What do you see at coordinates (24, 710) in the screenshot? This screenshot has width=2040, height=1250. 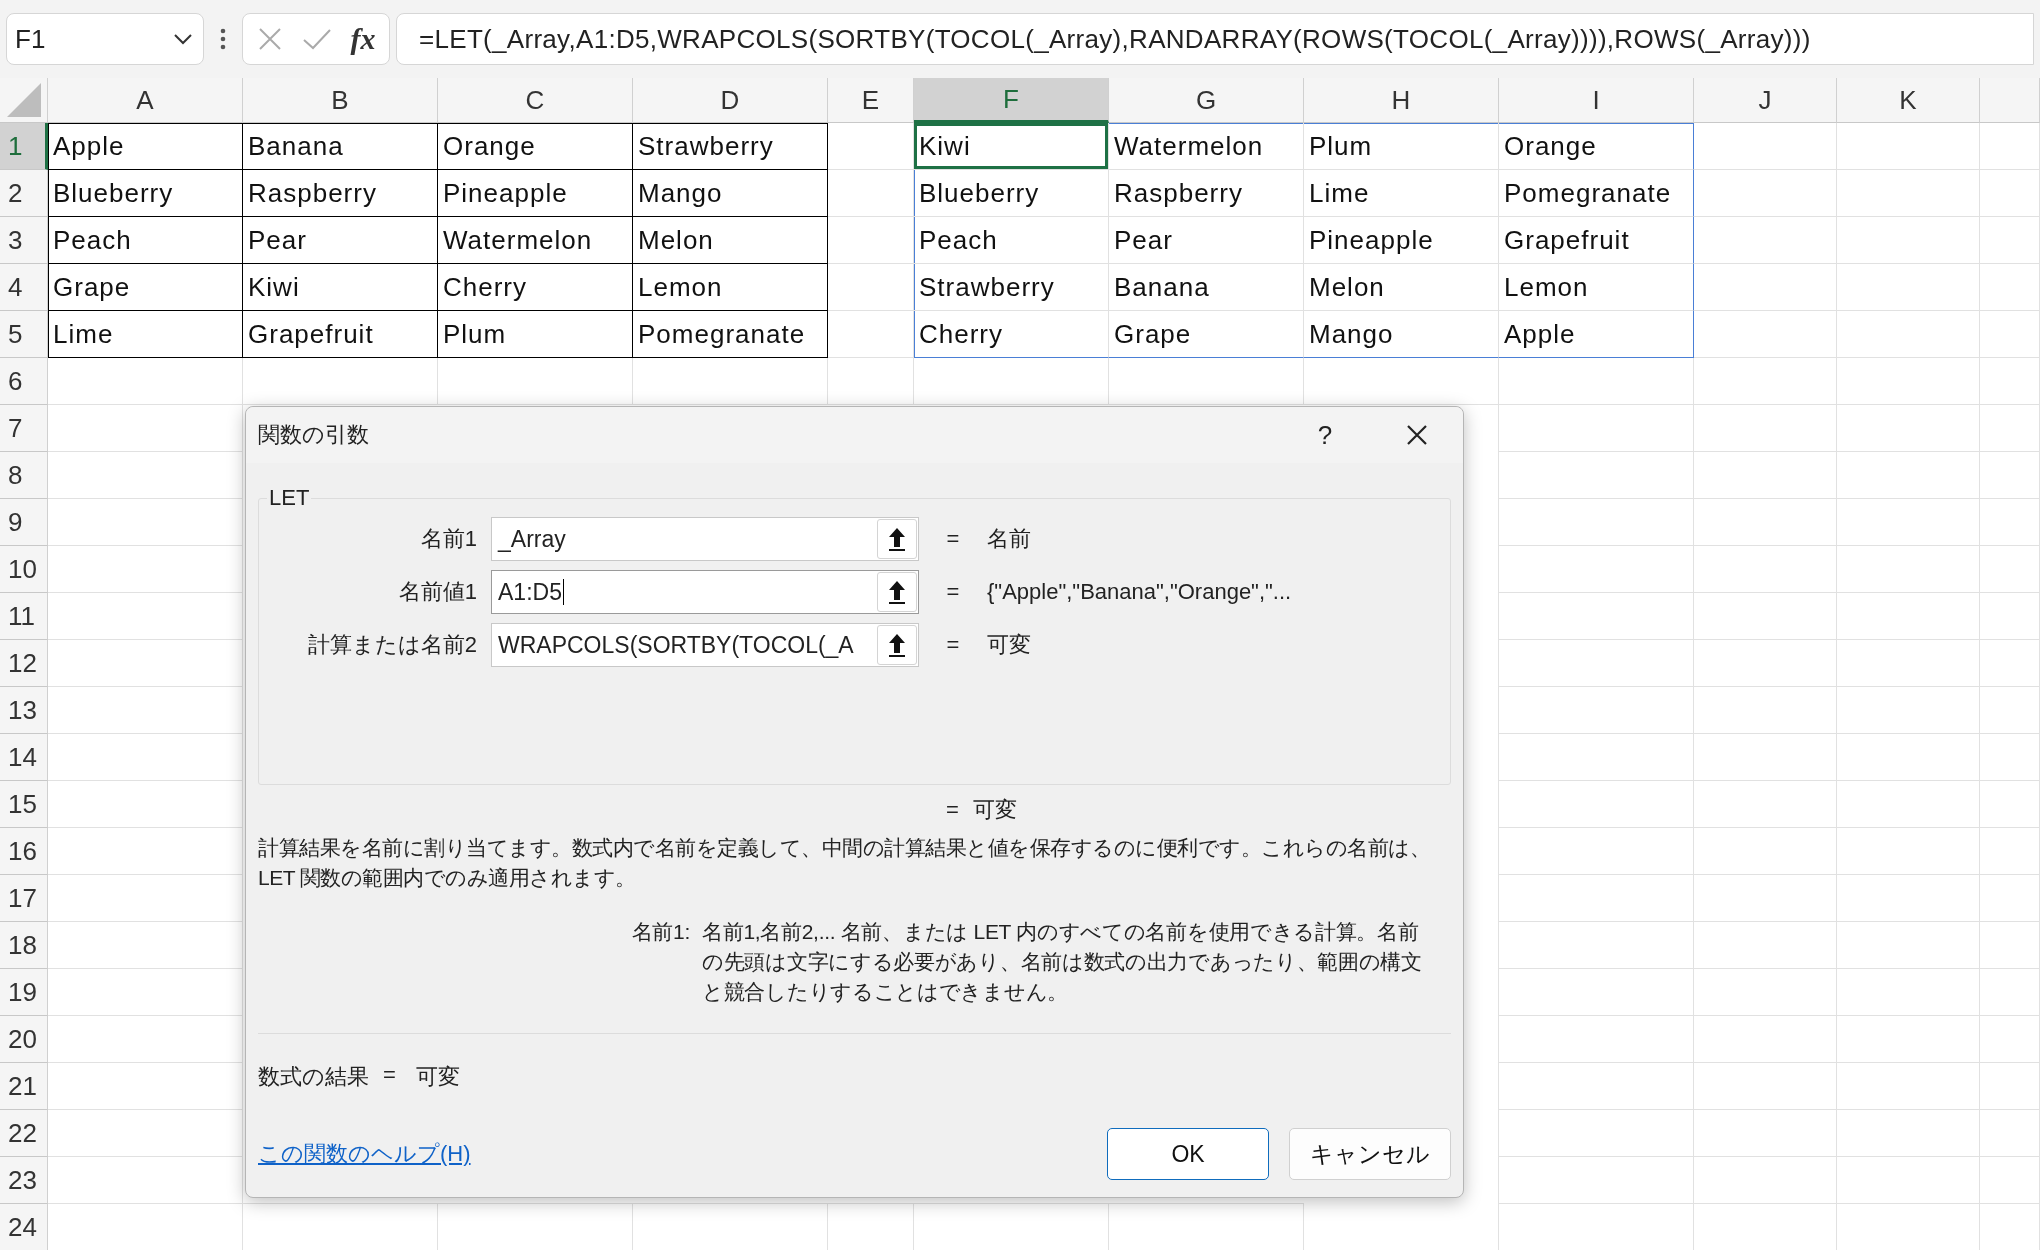 I see `row-header: 13` at bounding box center [24, 710].